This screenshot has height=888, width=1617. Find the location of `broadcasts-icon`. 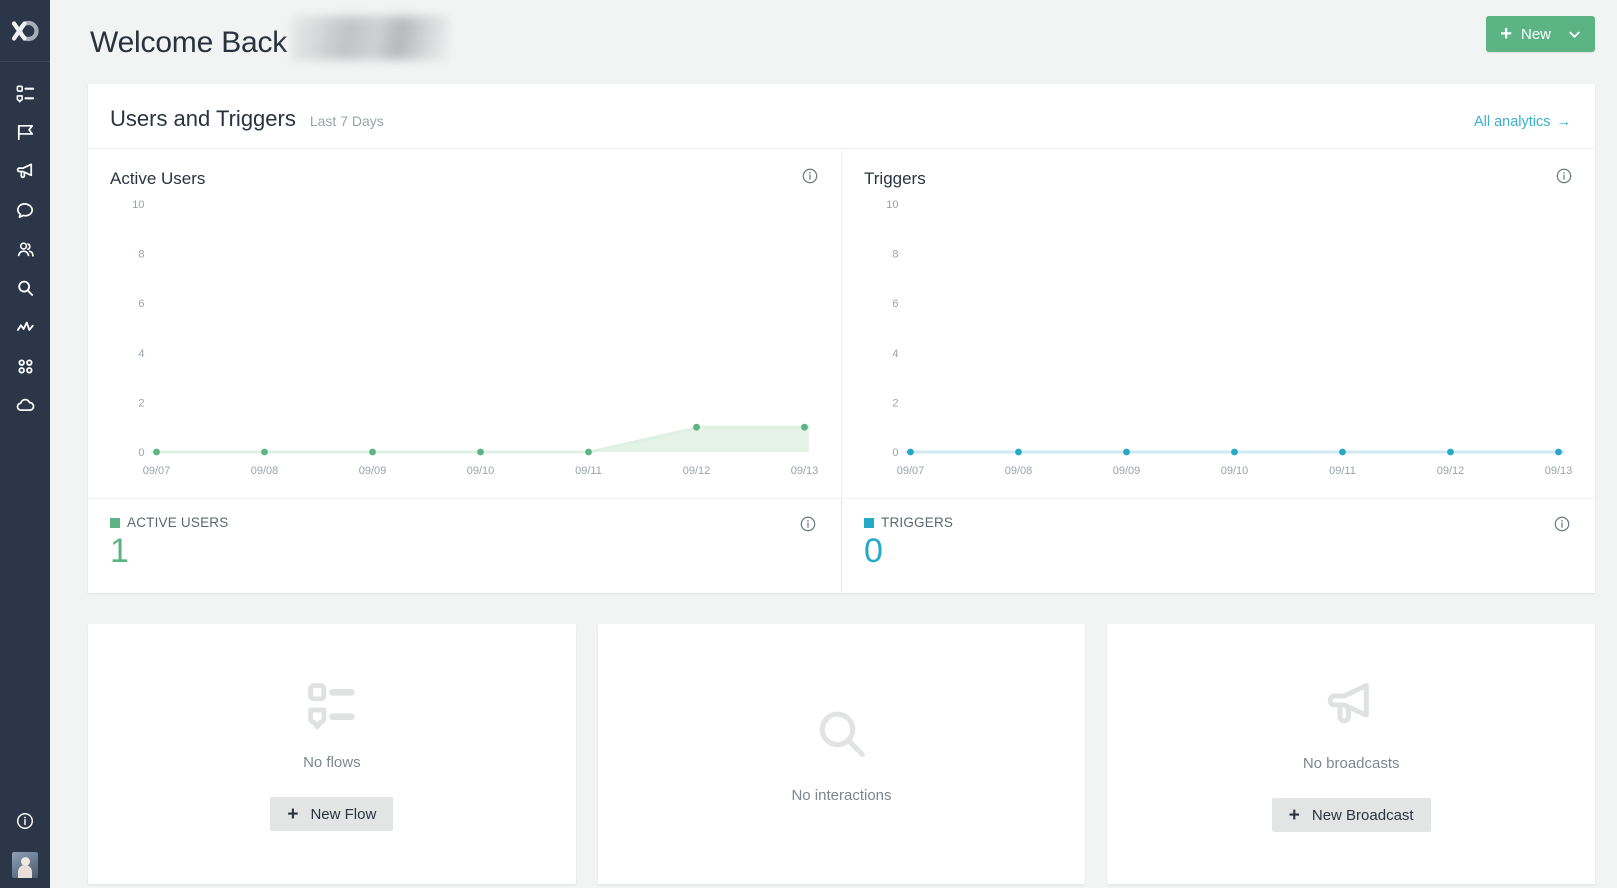

broadcasts-icon is located at coordinates (24, 171).